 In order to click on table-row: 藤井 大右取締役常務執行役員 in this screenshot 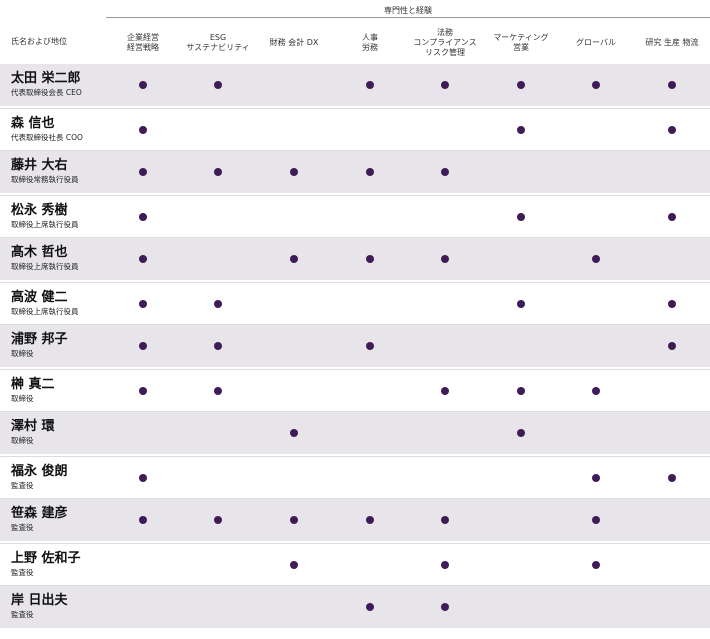, I will do `click(355, 173)`.